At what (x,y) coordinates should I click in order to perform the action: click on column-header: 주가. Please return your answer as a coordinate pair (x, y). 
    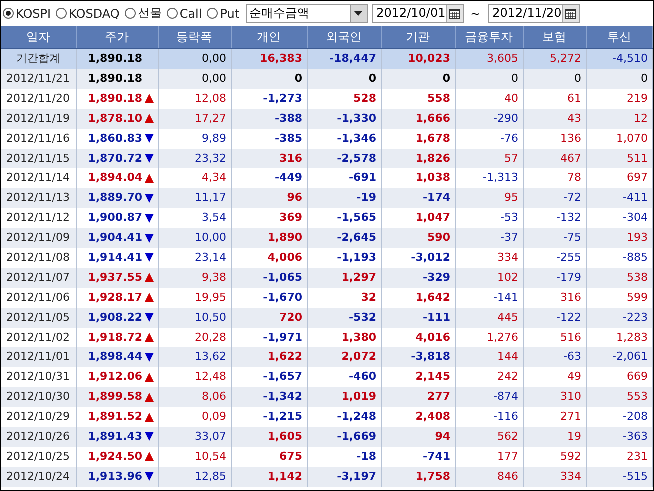
    Looking at the image, I should click on (117, 37).